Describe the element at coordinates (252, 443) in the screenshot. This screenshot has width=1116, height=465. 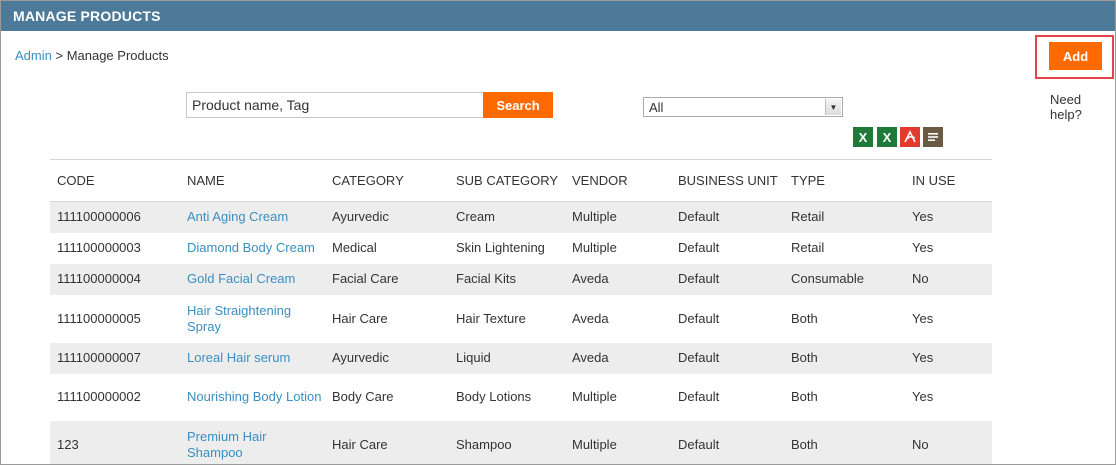
I see `product-name-link: Premium Hair Shampoo` at that location.